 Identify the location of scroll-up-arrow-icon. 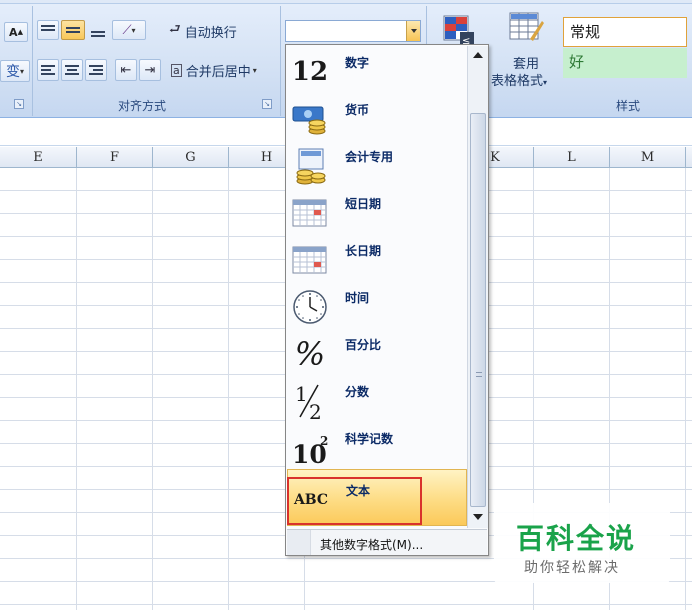
(478, 54).